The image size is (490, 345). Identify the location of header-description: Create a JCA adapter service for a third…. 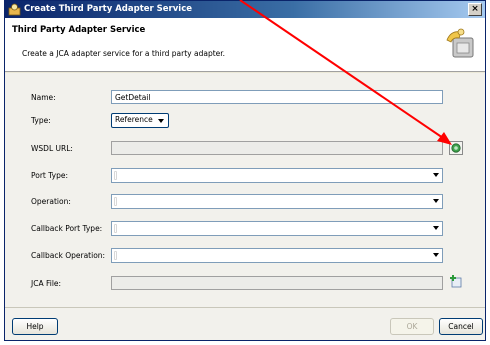
(124, 53).